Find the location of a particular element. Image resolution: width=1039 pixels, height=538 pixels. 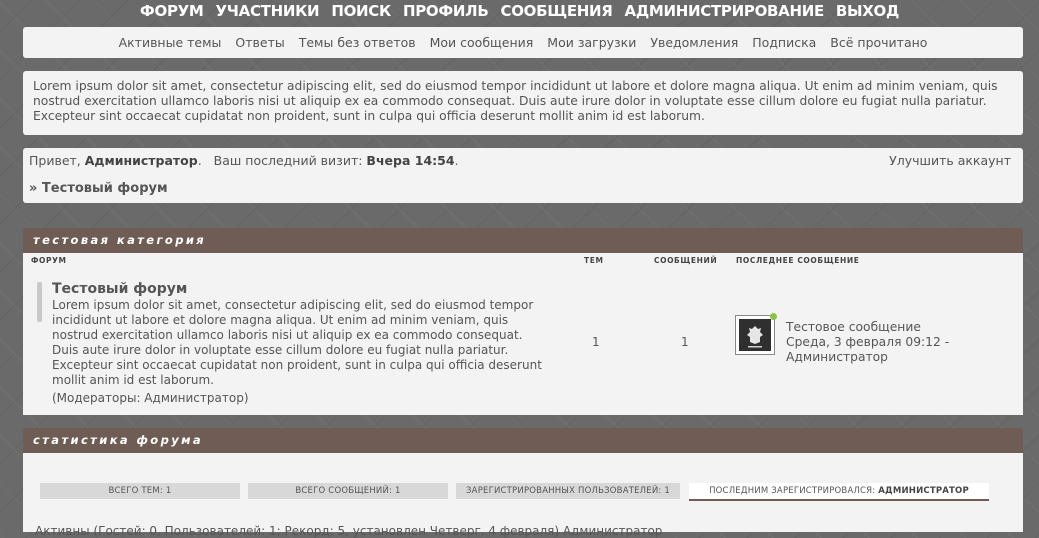

last-post-title-link: Тестовое сообщение is located at coordinates (867, 327).